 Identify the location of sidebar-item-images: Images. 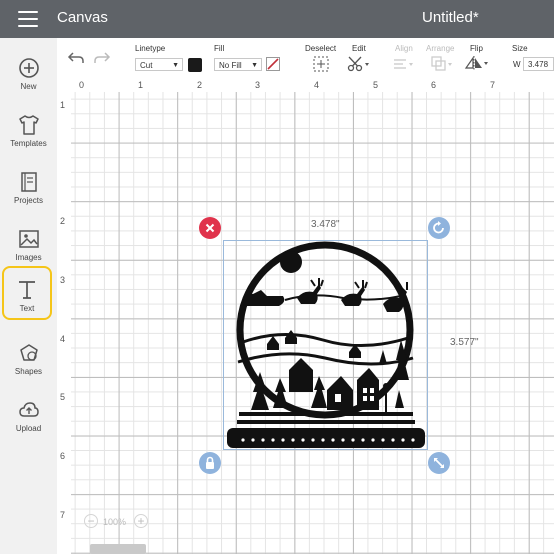
(28, 243).